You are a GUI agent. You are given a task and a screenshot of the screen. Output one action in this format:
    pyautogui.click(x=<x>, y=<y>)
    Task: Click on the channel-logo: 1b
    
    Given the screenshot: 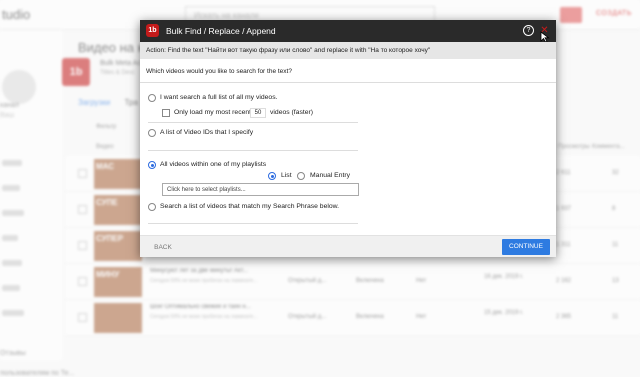 What is the action you would take?
    pyautogui.click(x=76, y=72)
    